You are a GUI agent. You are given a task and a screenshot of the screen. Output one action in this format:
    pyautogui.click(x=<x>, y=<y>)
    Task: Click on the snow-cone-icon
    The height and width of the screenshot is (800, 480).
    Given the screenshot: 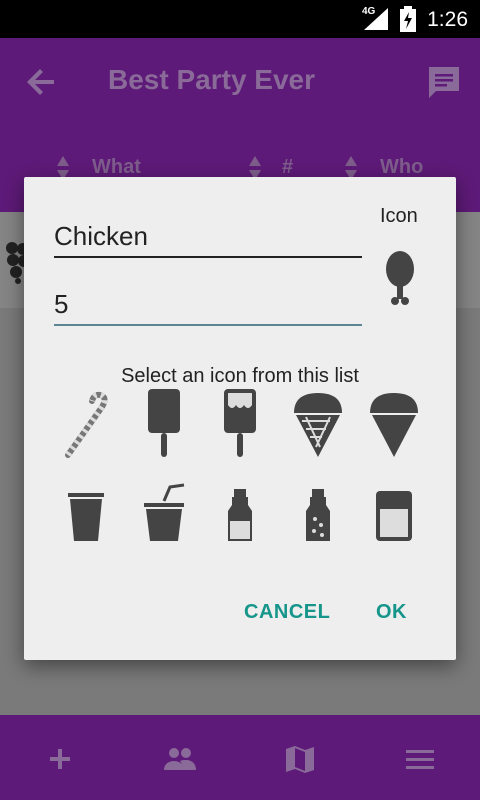 What is the action you would take?
    pyautogui.click(x=394, y=423)
    